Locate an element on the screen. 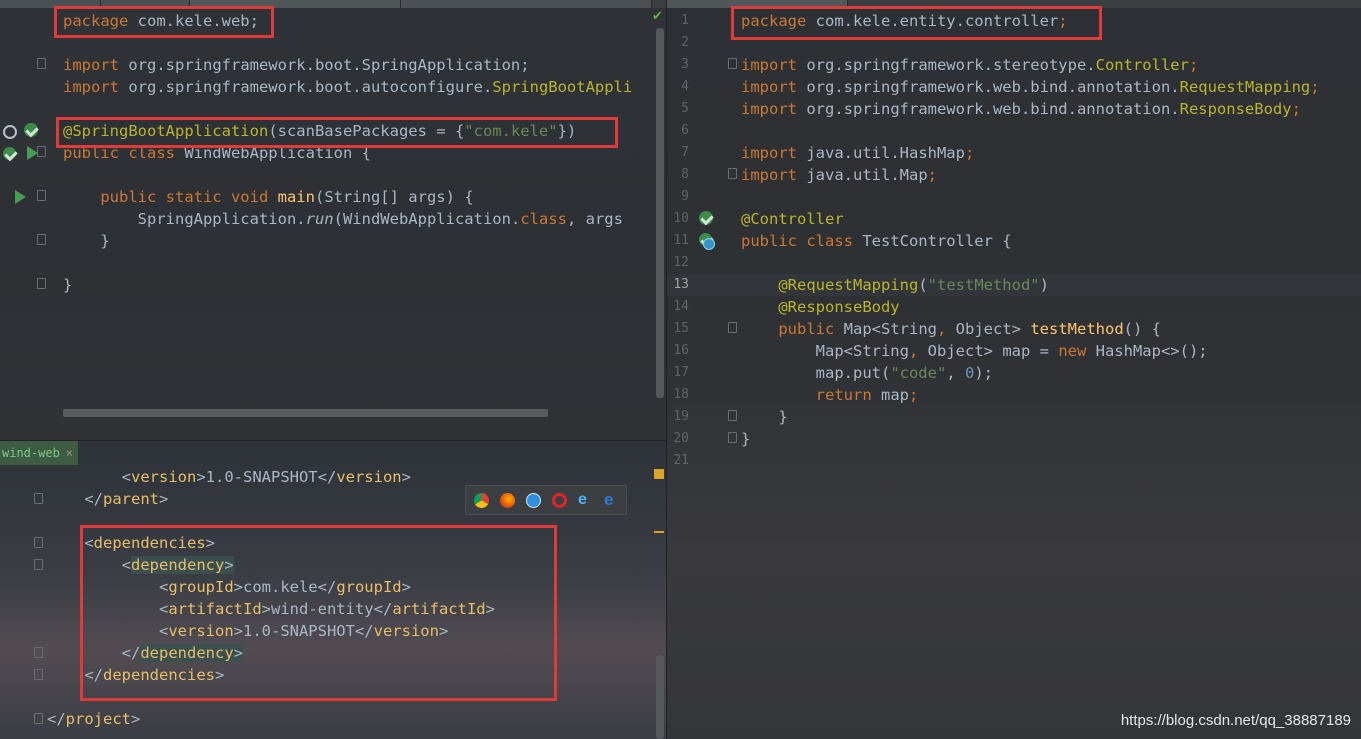 This screenshot has width=1361, height=739. code-token: > is located at coordinates (406, 477).